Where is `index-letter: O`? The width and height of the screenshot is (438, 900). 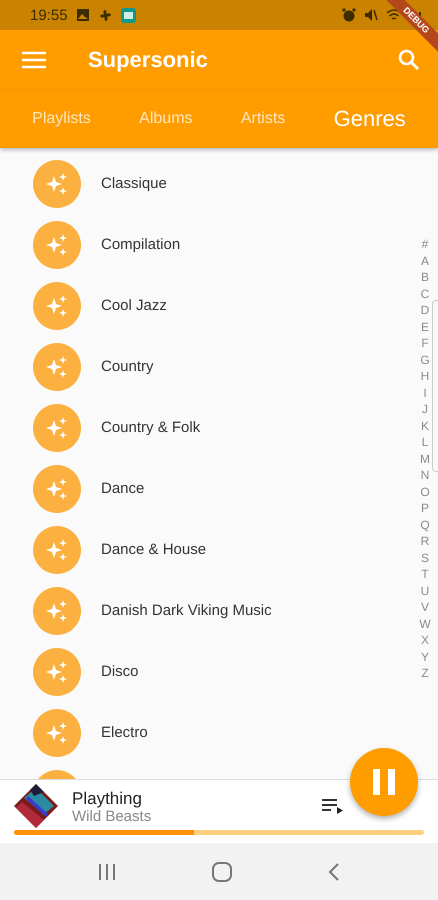 index-letter: O is located at coordinates (425, 492).